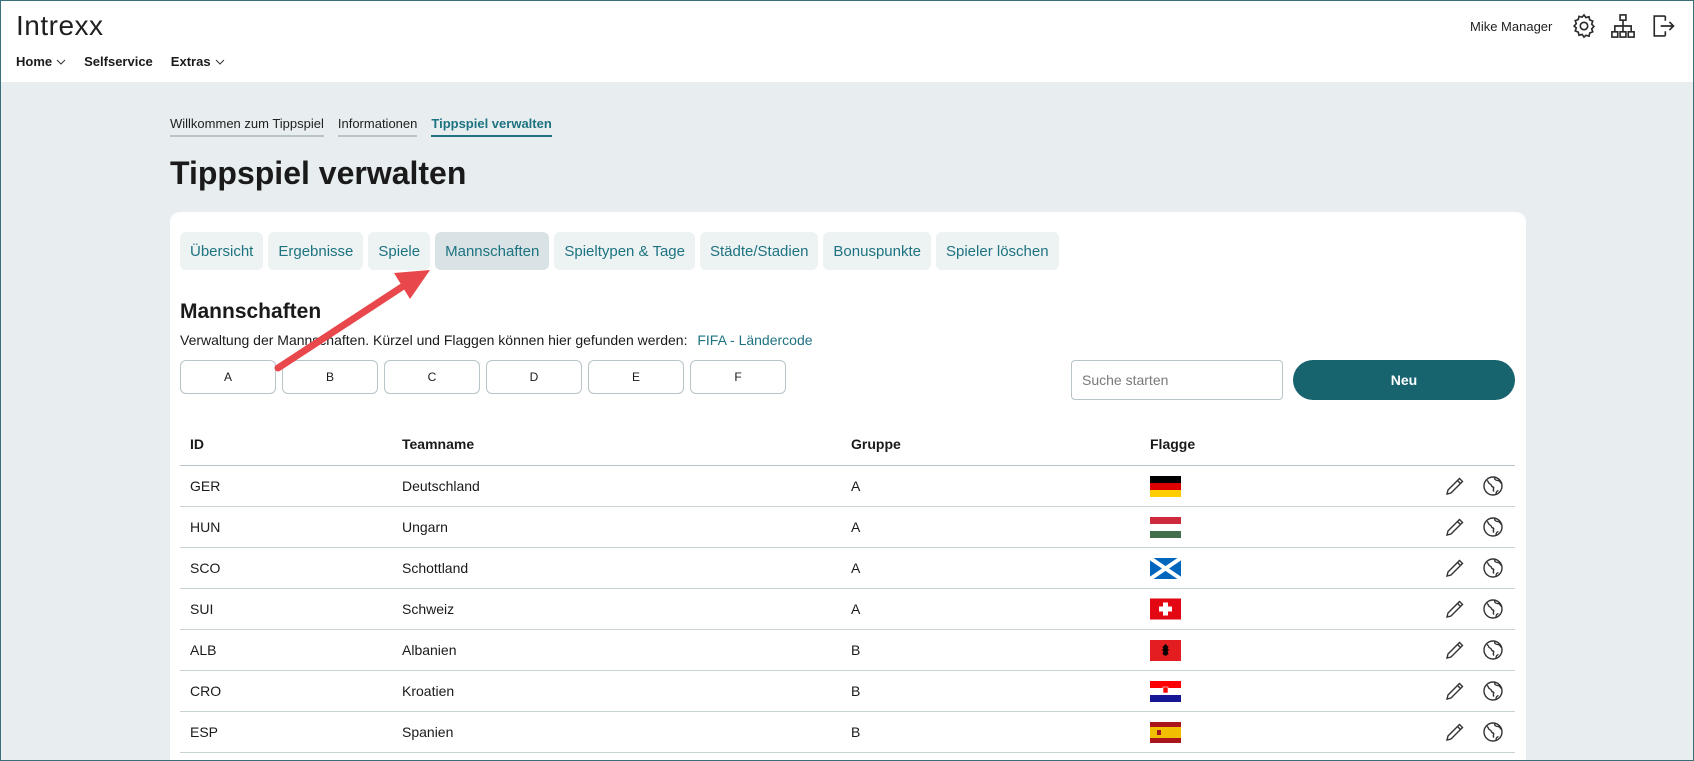  I want to click on logout-icon, so click(1663, 26).